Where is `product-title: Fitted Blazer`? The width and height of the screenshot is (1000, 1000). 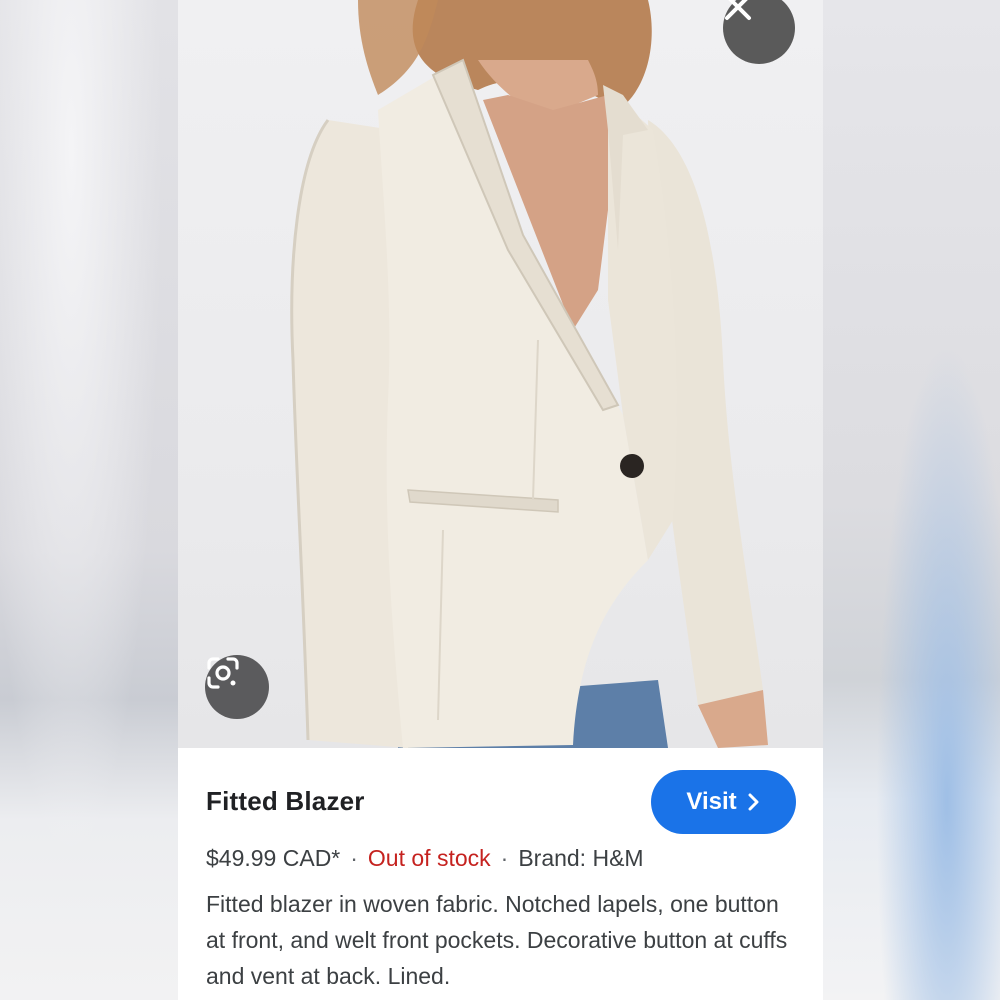 product-title: Fitted Blazer is located at coordinates (285, 801).